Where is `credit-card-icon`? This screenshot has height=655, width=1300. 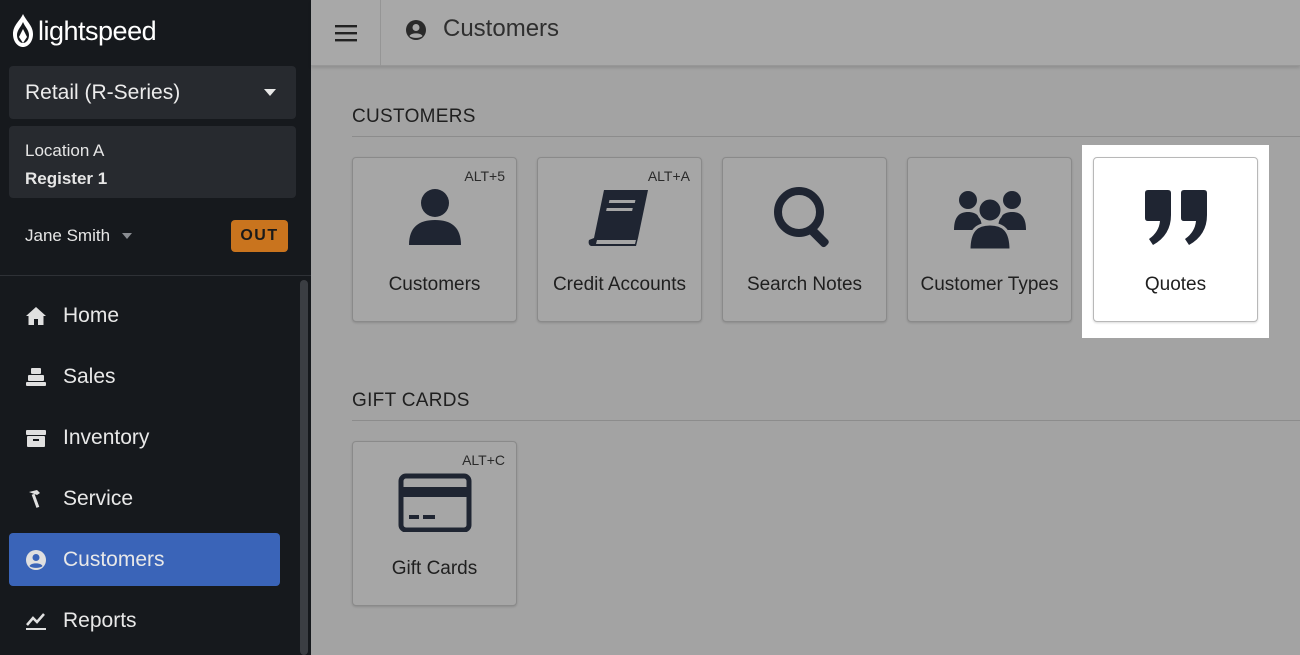 credit-card-icon is located at coordinates (434, 502).